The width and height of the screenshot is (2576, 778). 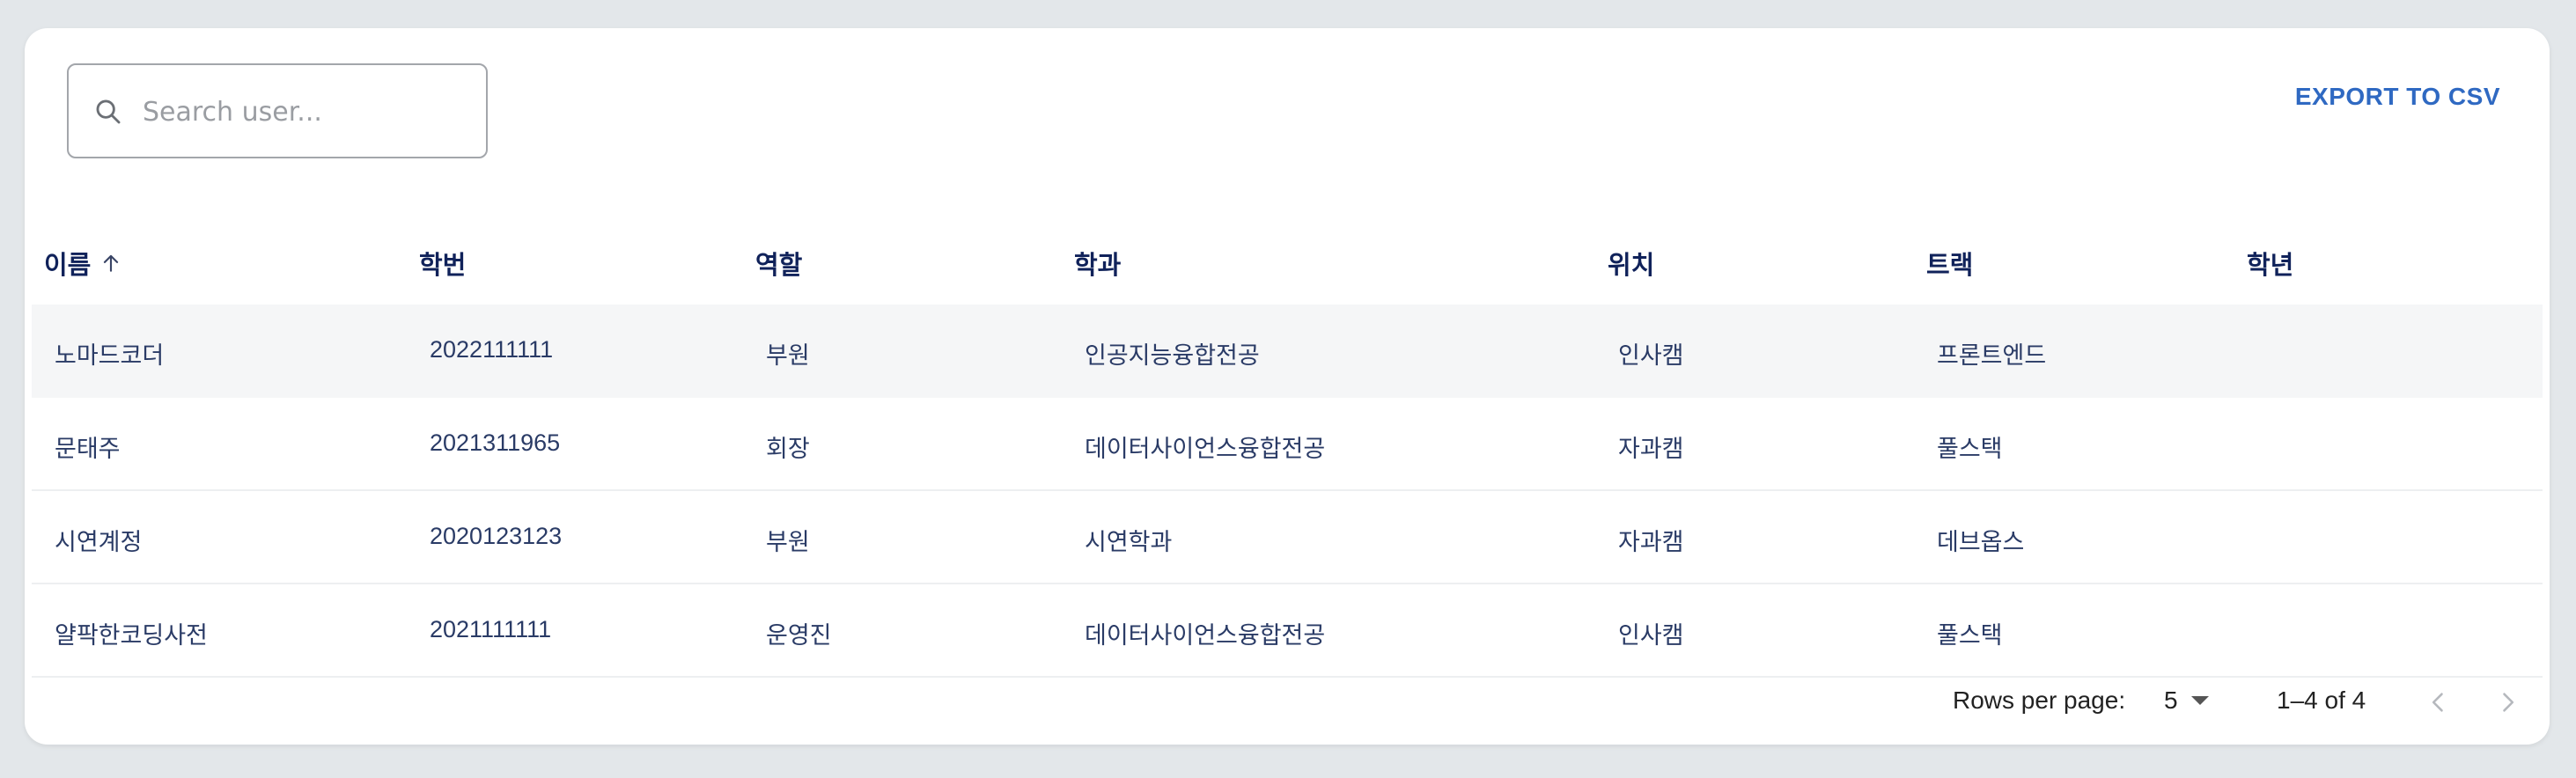 What do you see at coordinates (2171, 700) in the screenshot?
I see `rows-per-page-value: 5` at bounding box center [2171, 700].